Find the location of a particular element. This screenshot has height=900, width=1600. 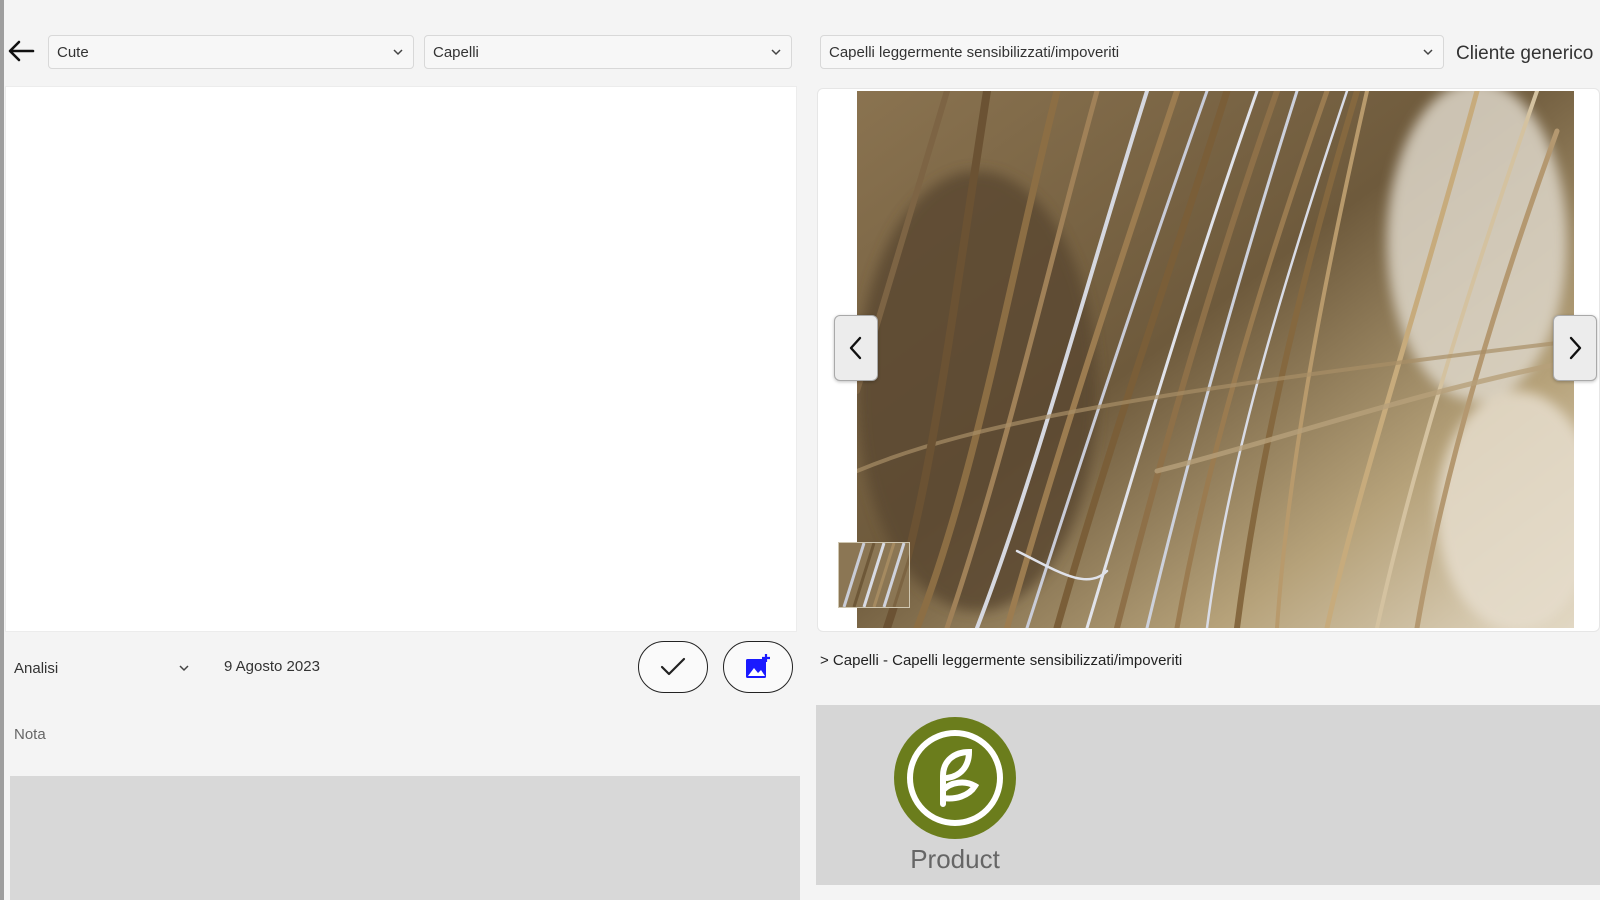

analysis-type-select: Analisi is located at coordinates (103, 668).